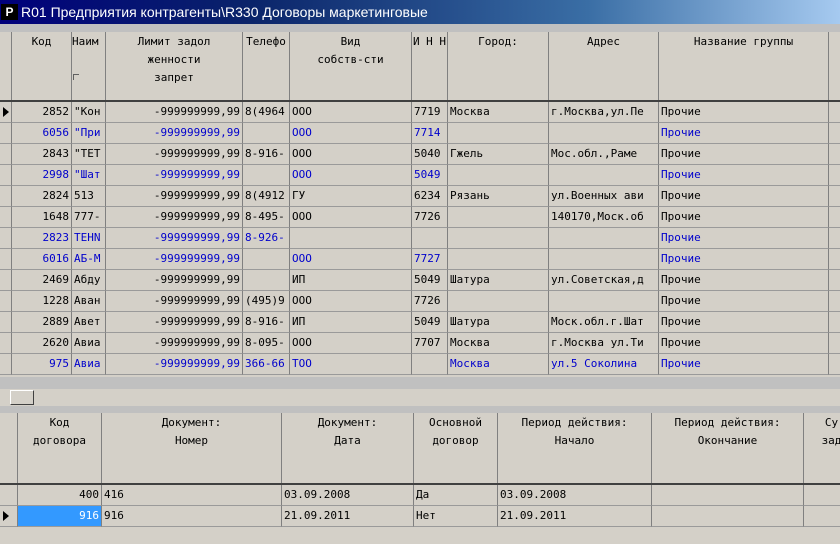 The height and width of the screenshot is (544, 840). Describe the element at coordinates (42, 154) in the screenshot. I see `cell-kod: 2843` at that location.